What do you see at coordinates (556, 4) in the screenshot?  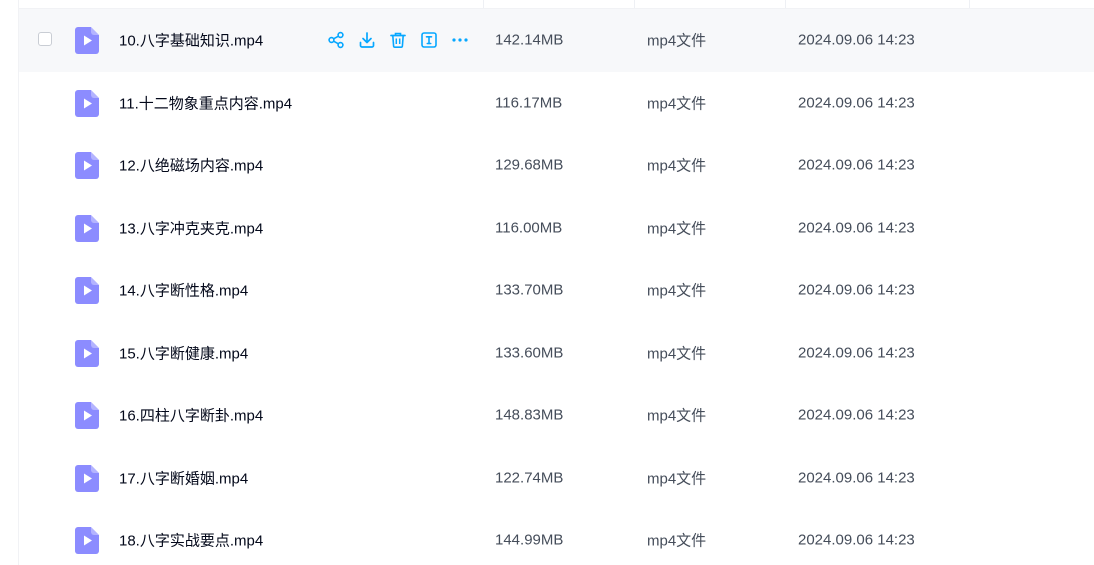 I see `table-header` at bounding box center [556, 4].